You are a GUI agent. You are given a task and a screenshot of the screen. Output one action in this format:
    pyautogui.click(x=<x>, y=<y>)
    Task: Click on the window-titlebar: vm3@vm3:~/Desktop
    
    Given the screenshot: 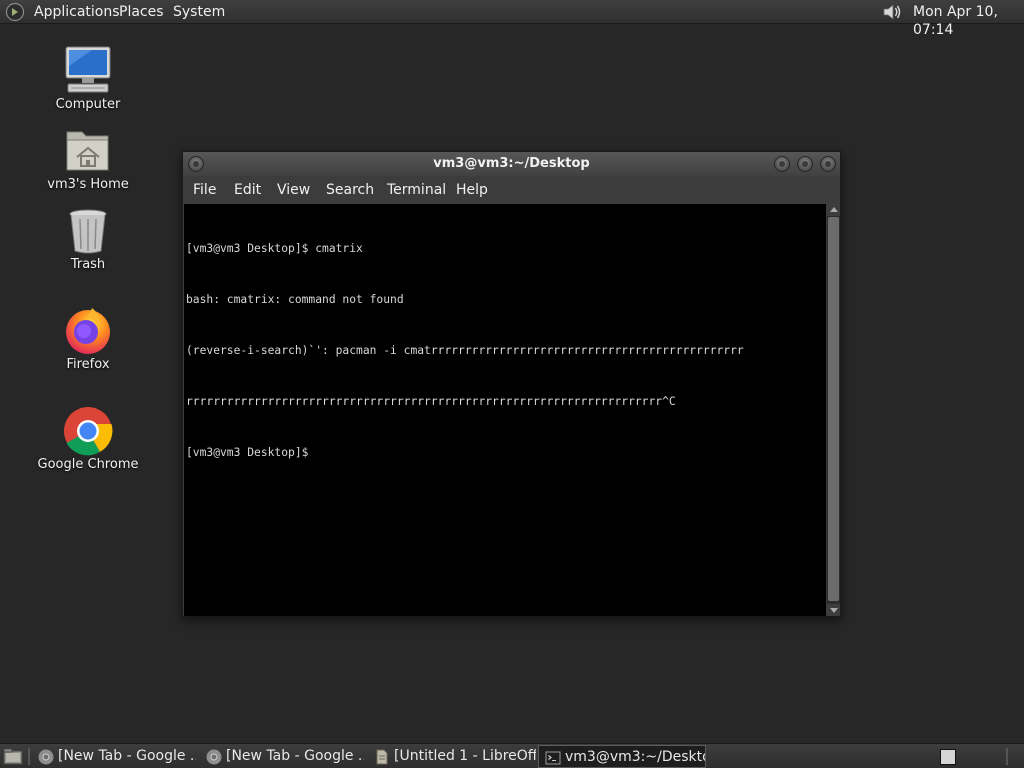 What is the action you would take?
    pyautogui.click(x=511, y=164)
    